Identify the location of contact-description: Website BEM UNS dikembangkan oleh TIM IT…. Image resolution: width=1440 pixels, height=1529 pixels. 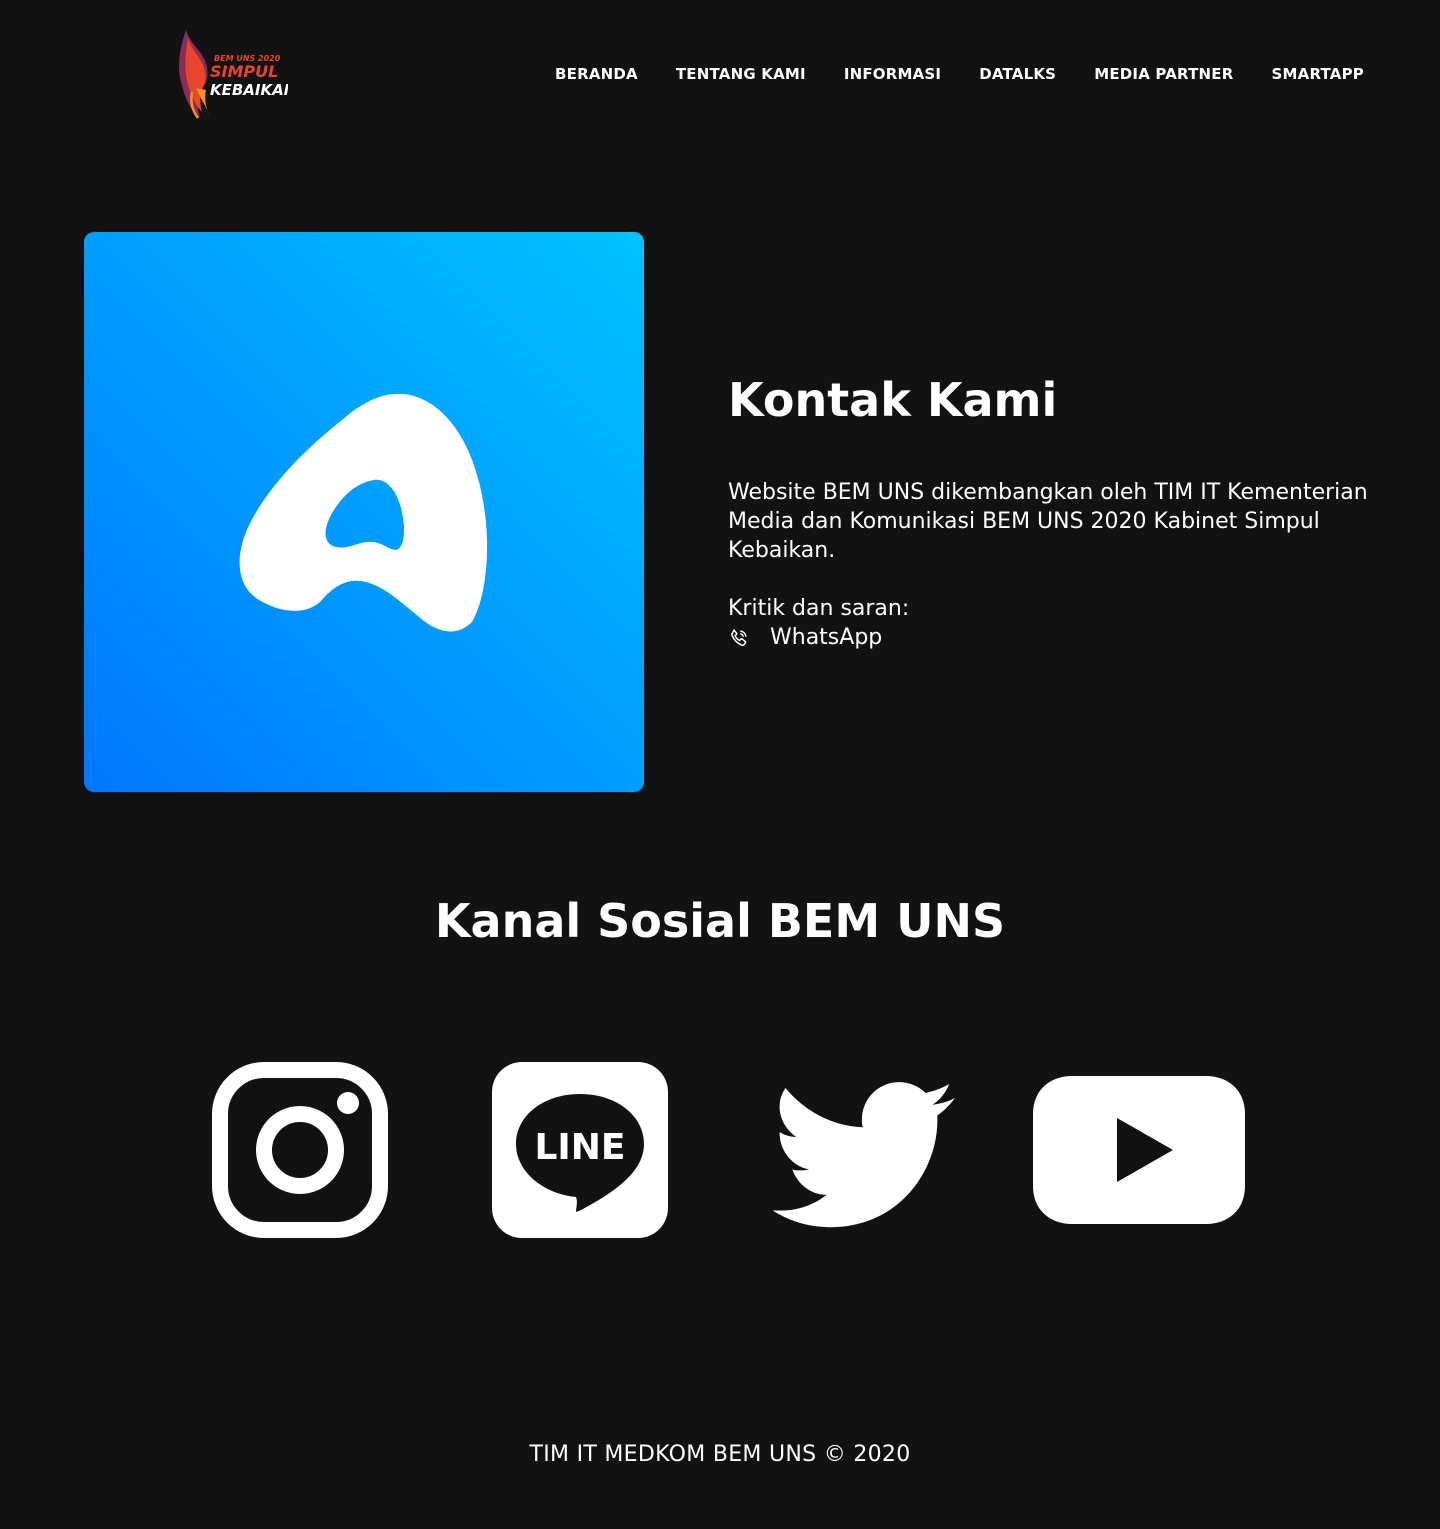
(1048, 521).